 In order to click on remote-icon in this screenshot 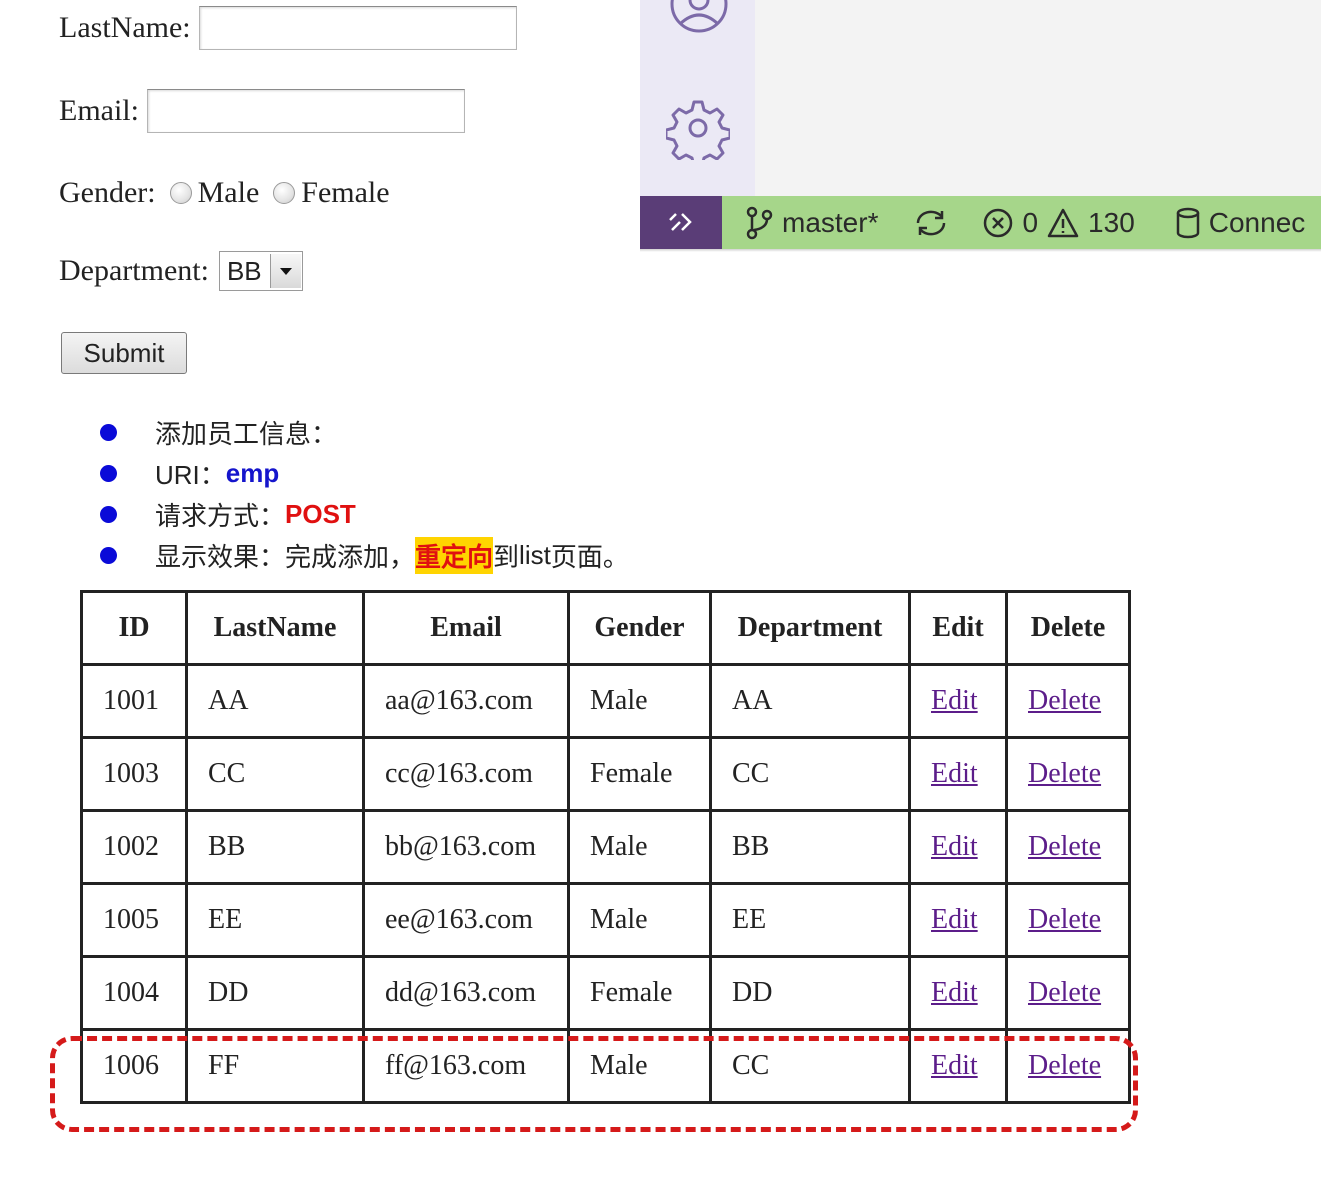, I will do `click(681, 222)`.